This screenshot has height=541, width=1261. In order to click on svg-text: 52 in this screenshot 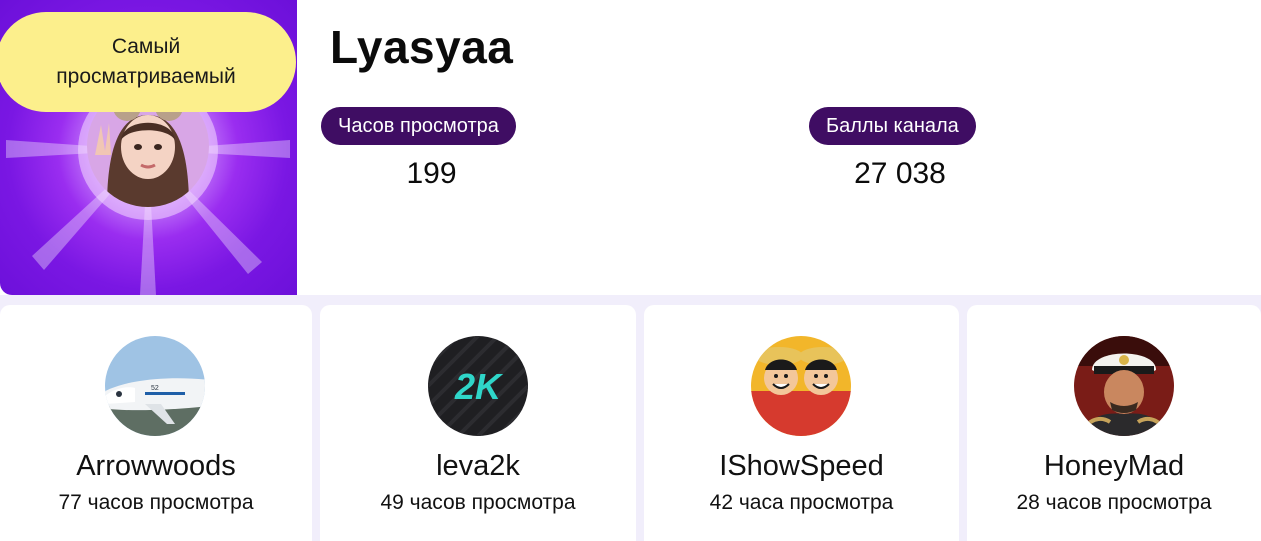, I will do `click(155, 388)`.